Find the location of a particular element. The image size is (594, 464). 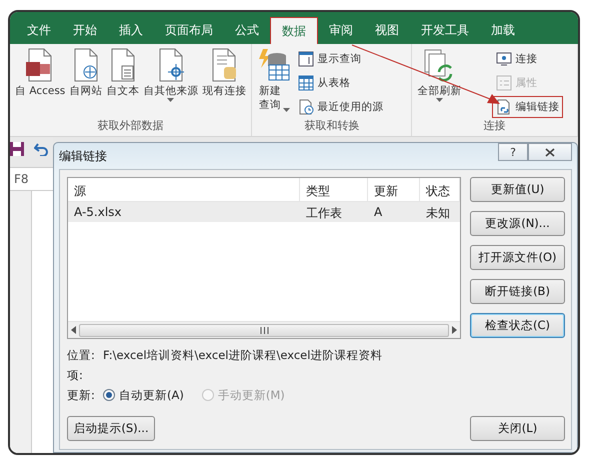

ribbon-tab: 页面布局 is located at coordinates (189, 30).